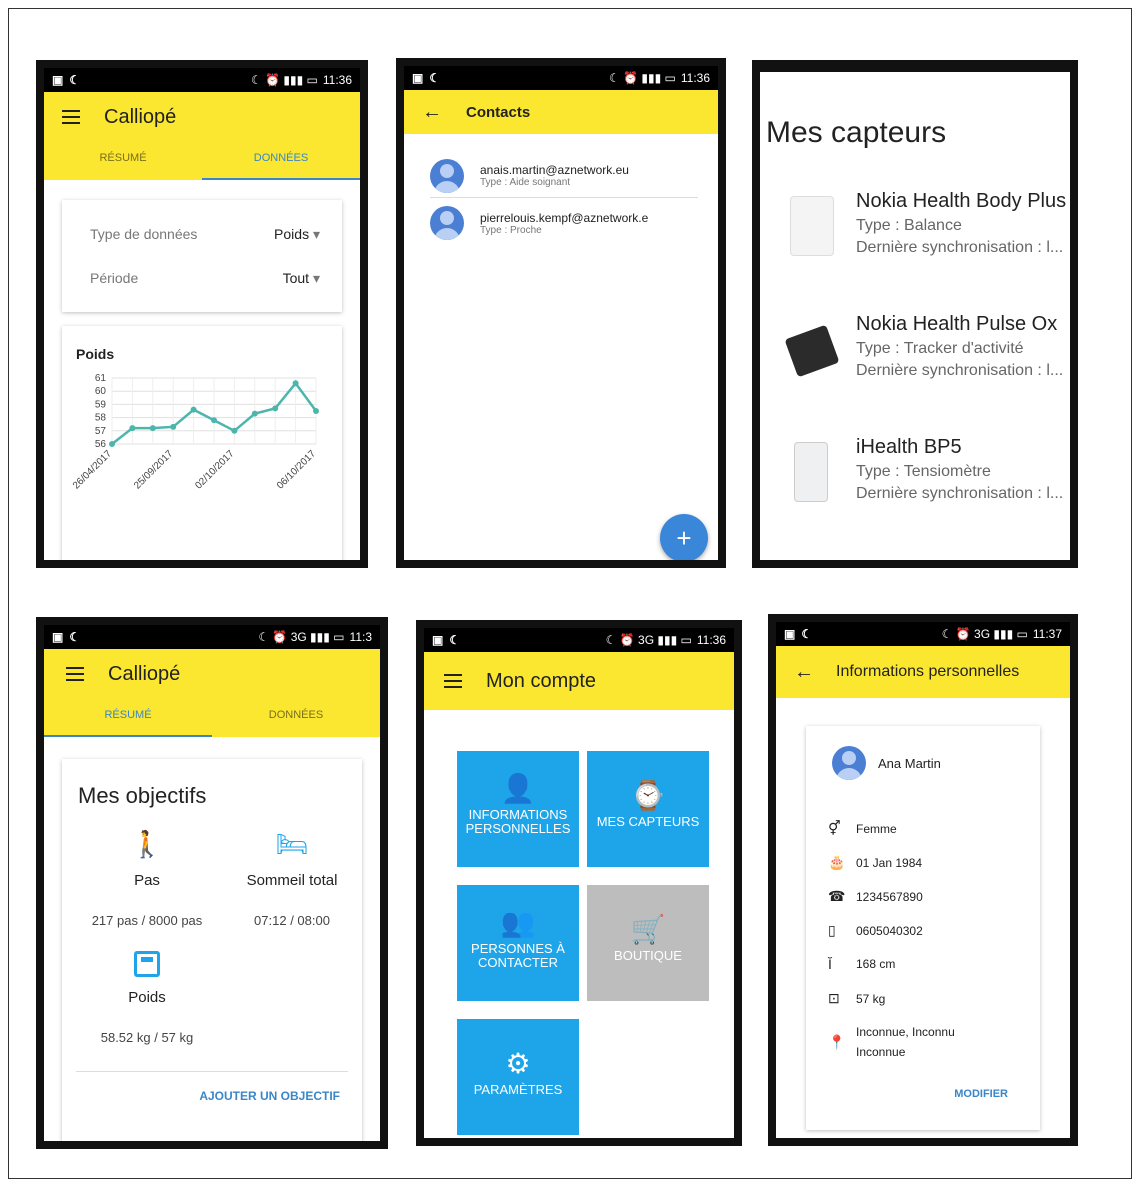 This screenshot has height=1187, width=1140. Describe the element at coordinates (202, 256) in the screenshot. I see `filter-card: Type de données Poids ▾ Période Tout ▾` at that location.